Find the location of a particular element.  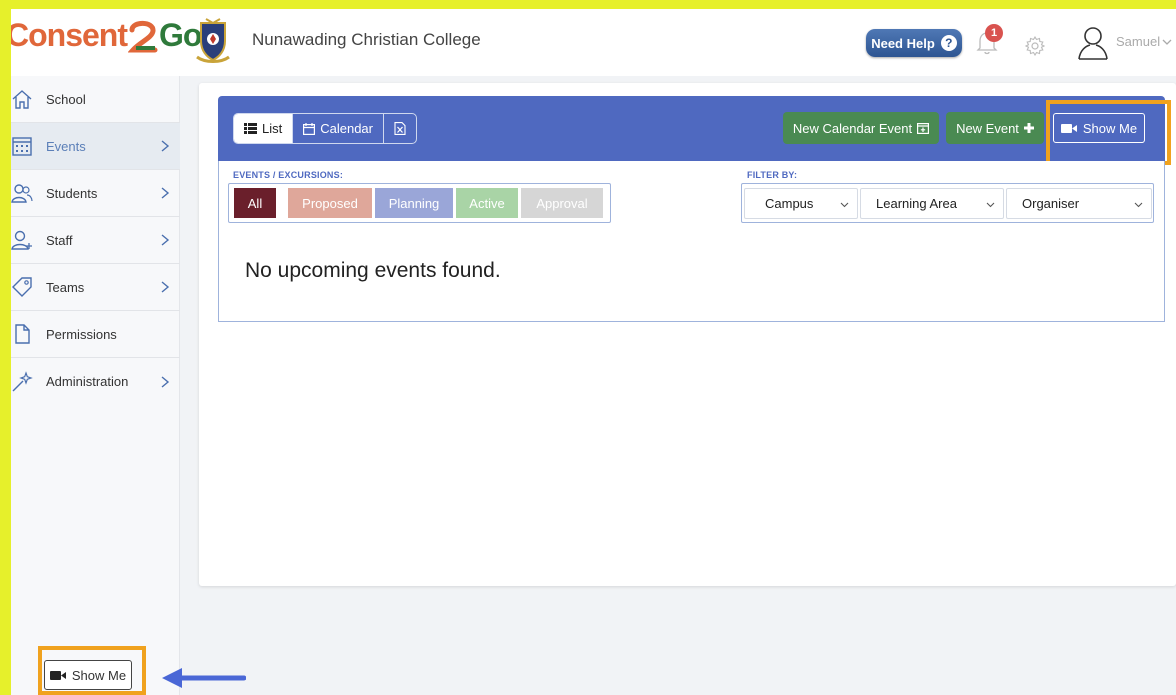

staff-icon is located at coordinates (21, 240).